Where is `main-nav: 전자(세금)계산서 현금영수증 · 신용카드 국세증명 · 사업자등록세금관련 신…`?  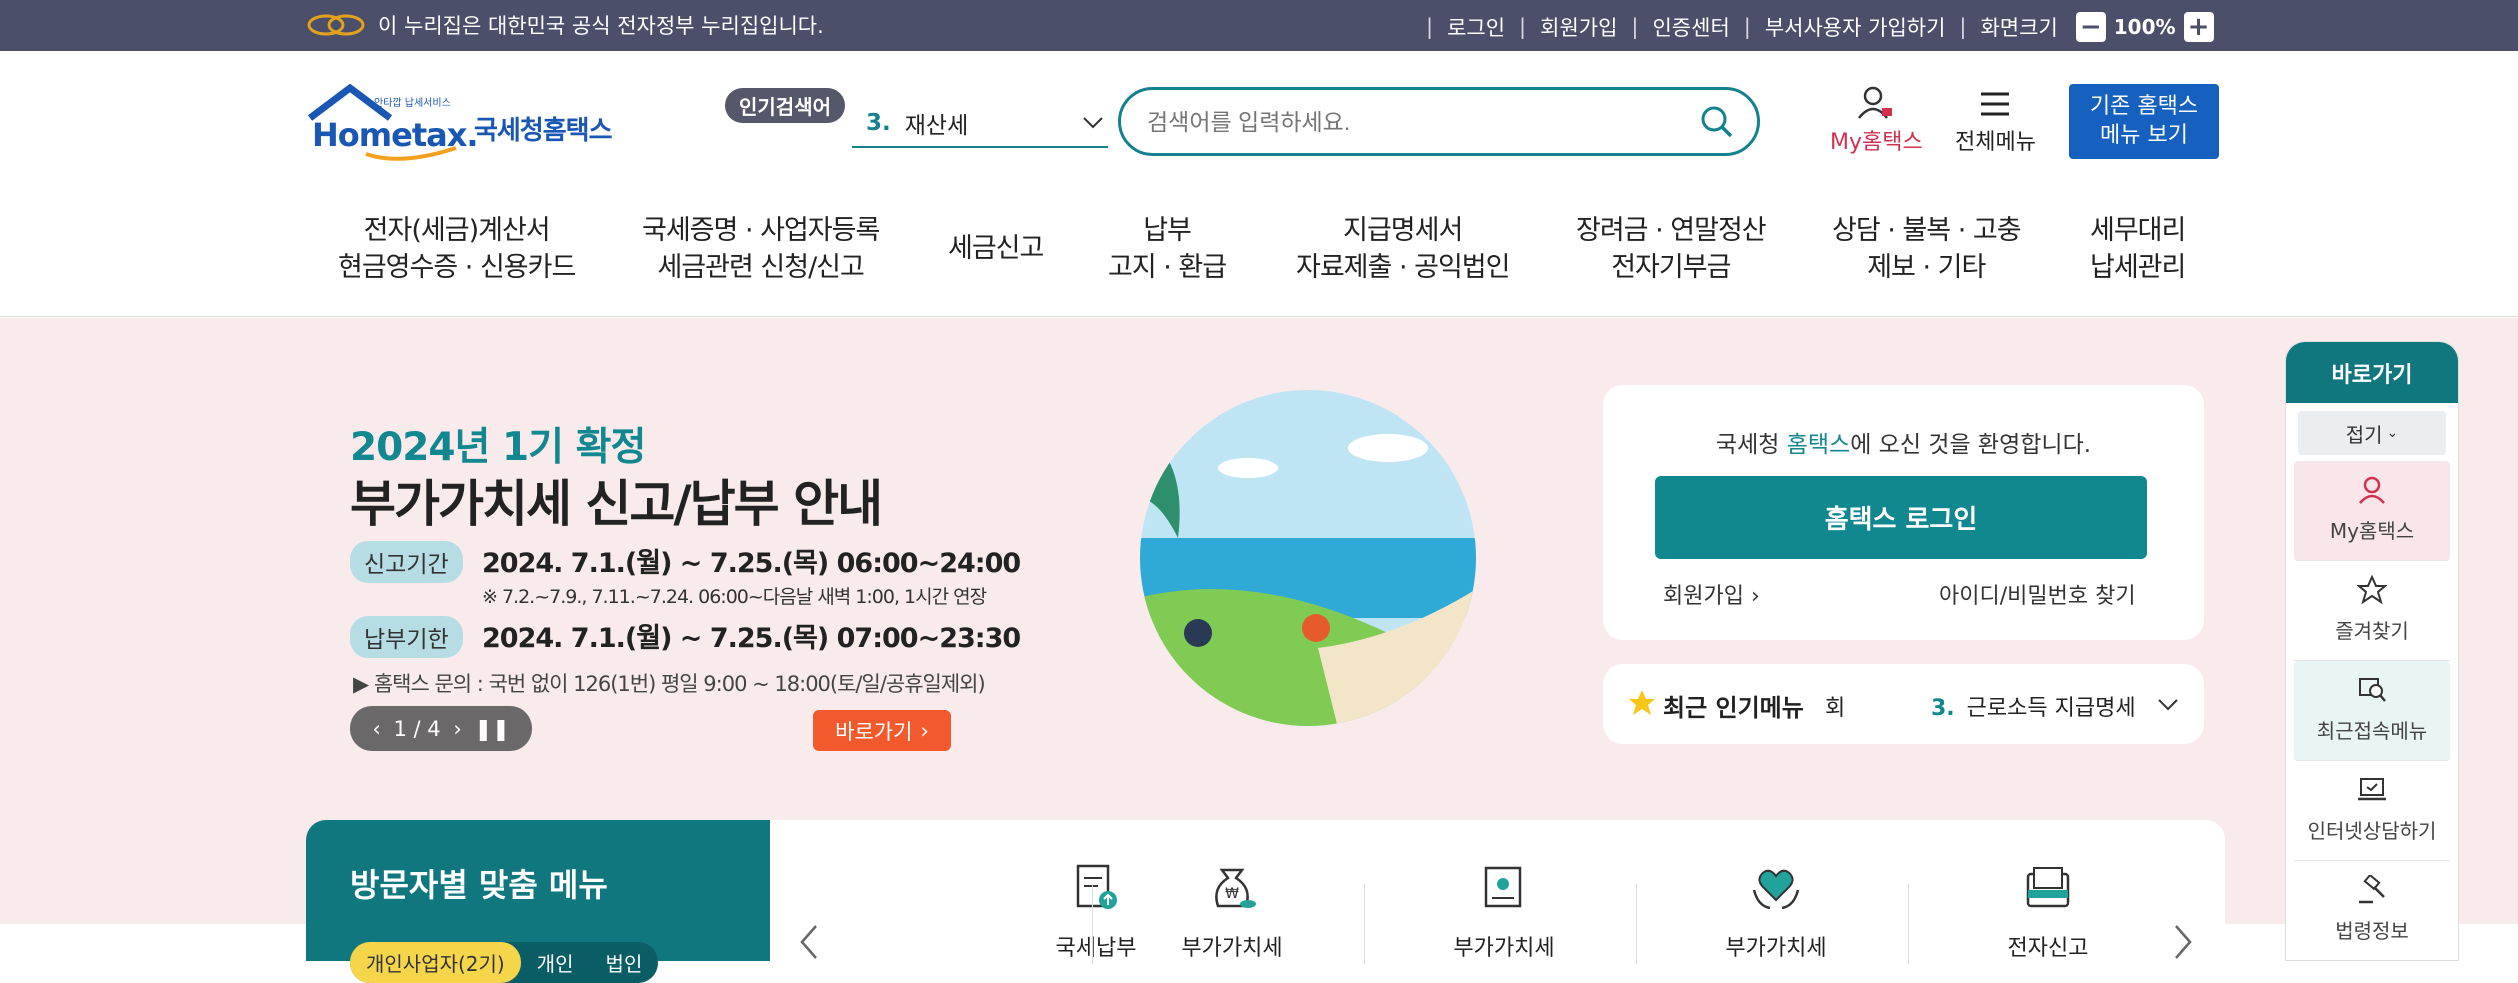
main-nav: 전자(세금)계산서 현금영수증 · 신용카드 국세증명 · 사업자등록세금관련 신… is located at coordinates (1259, 258).